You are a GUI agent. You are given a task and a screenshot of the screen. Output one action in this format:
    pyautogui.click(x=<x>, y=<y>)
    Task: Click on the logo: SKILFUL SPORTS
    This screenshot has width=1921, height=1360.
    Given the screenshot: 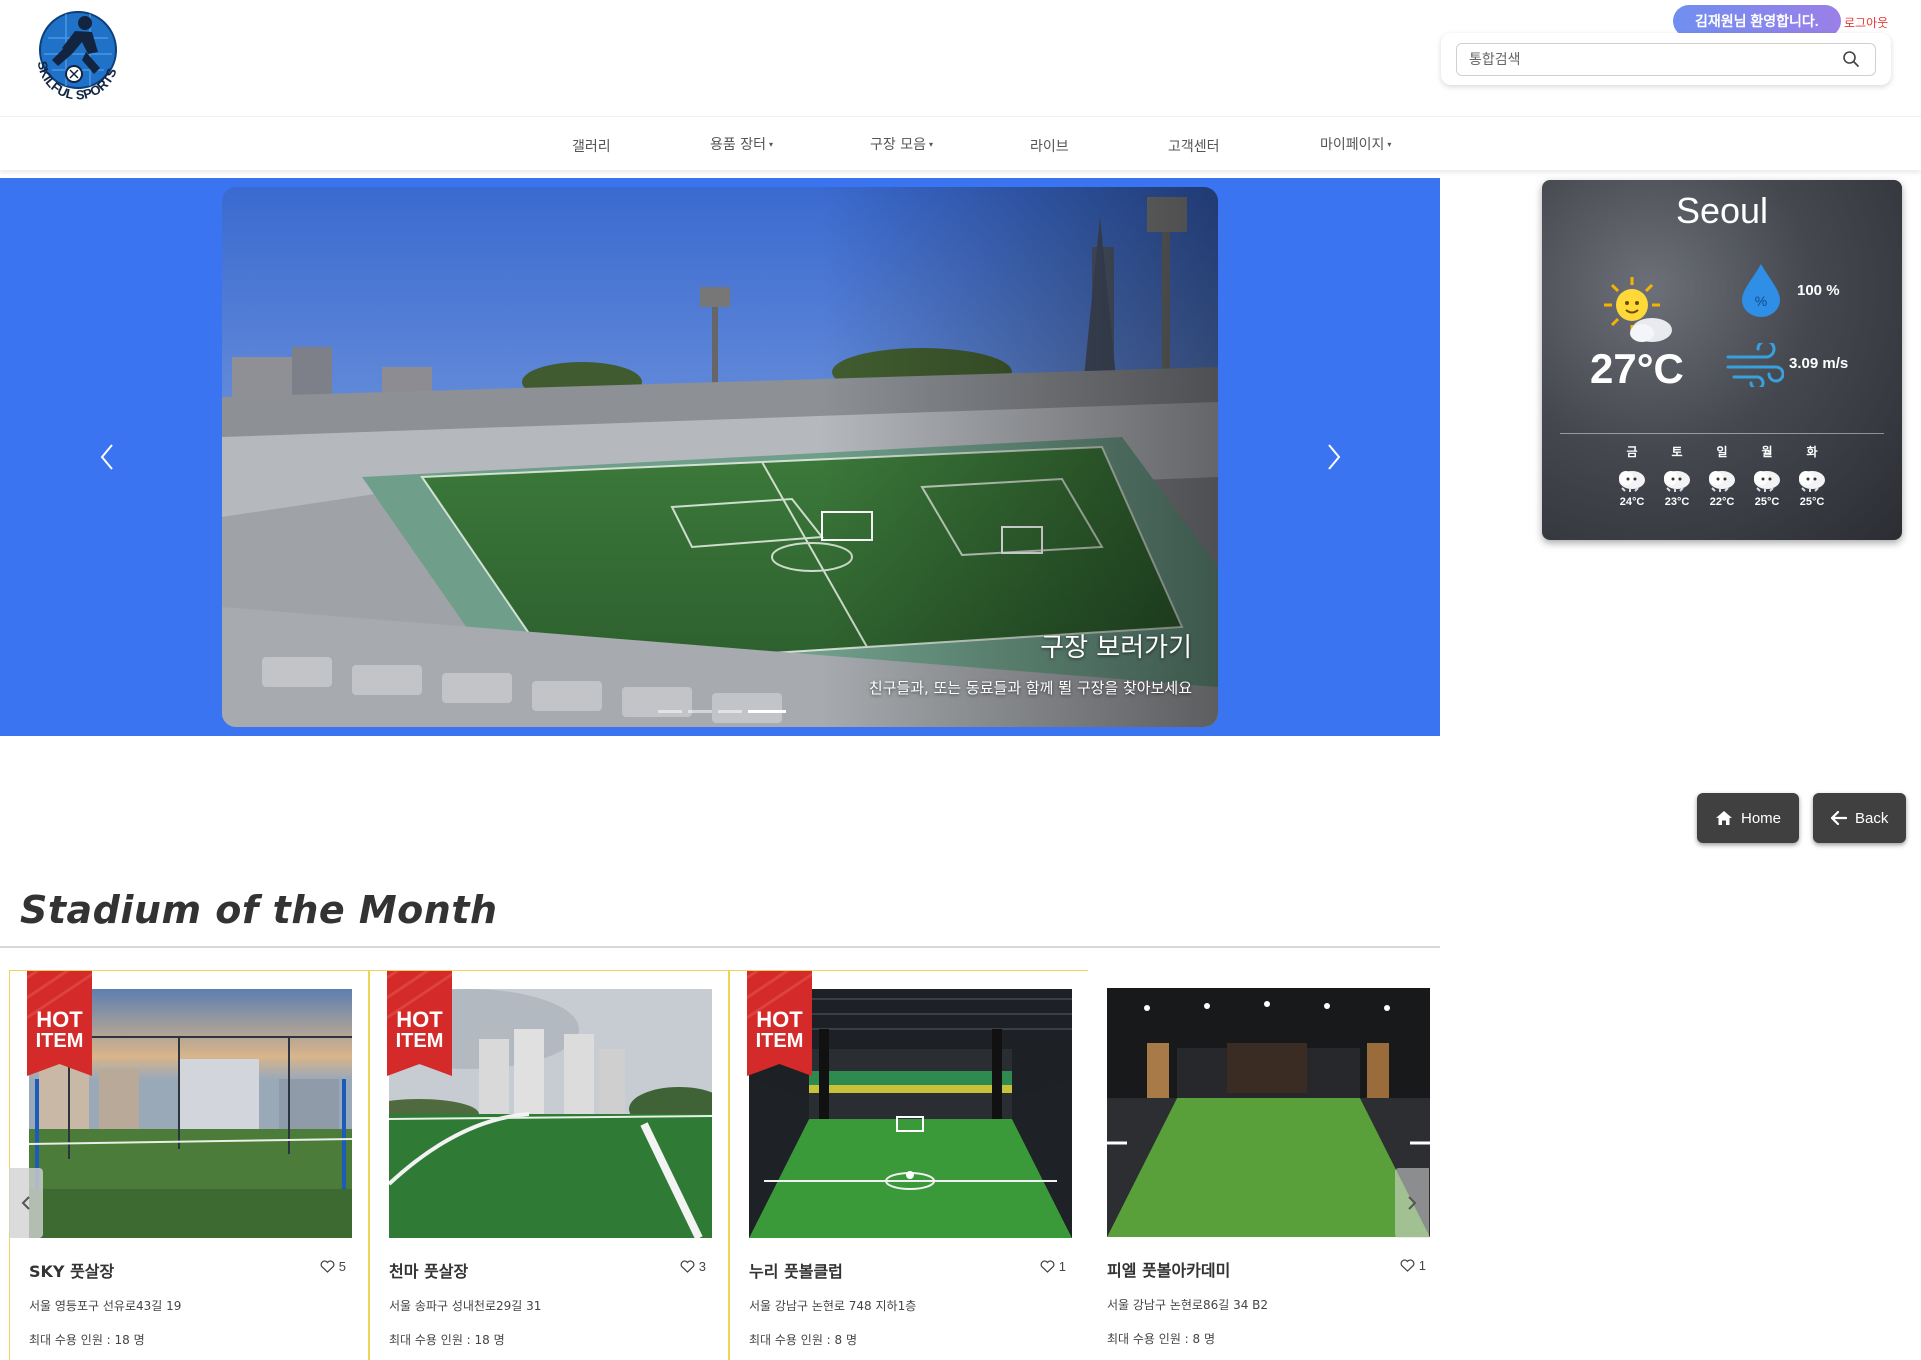 What is the action you would take?
    pyautogui.click(x=80, y=60)
    